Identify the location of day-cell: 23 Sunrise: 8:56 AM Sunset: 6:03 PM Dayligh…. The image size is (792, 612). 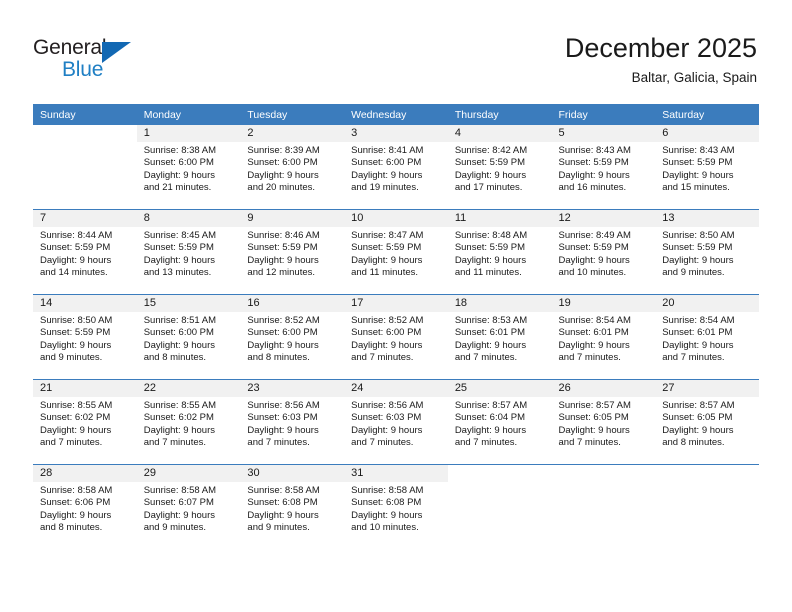
(292, 422).